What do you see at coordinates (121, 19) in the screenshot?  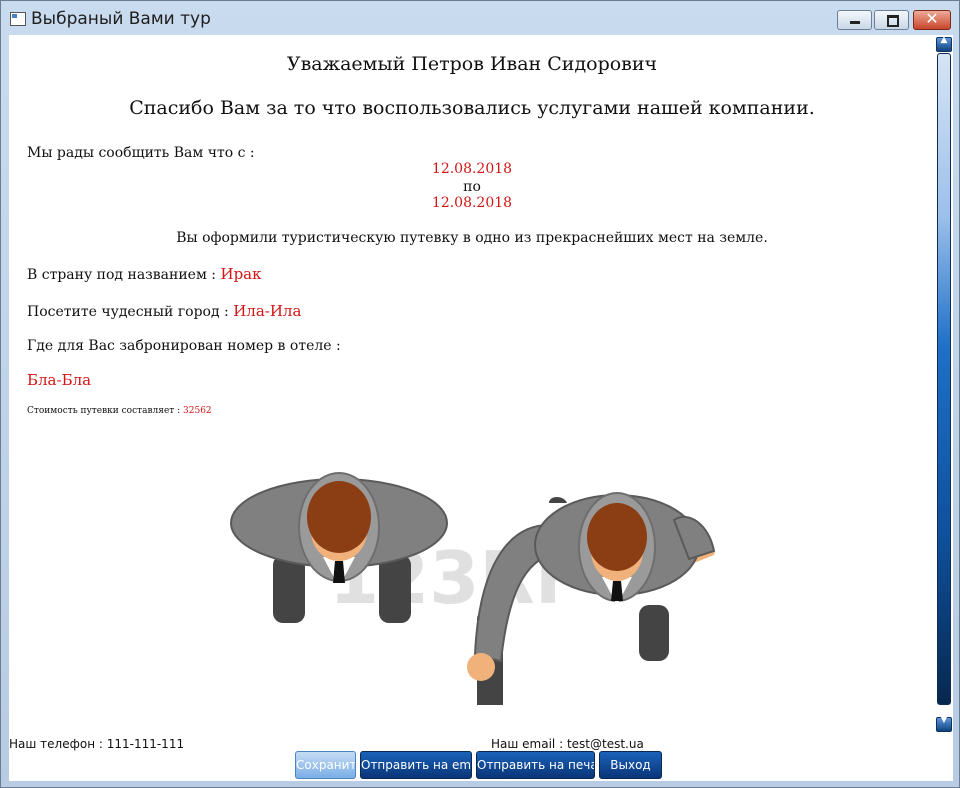 I see `window-title: Выбраный Вами тур` at bounding box center [121, 19].